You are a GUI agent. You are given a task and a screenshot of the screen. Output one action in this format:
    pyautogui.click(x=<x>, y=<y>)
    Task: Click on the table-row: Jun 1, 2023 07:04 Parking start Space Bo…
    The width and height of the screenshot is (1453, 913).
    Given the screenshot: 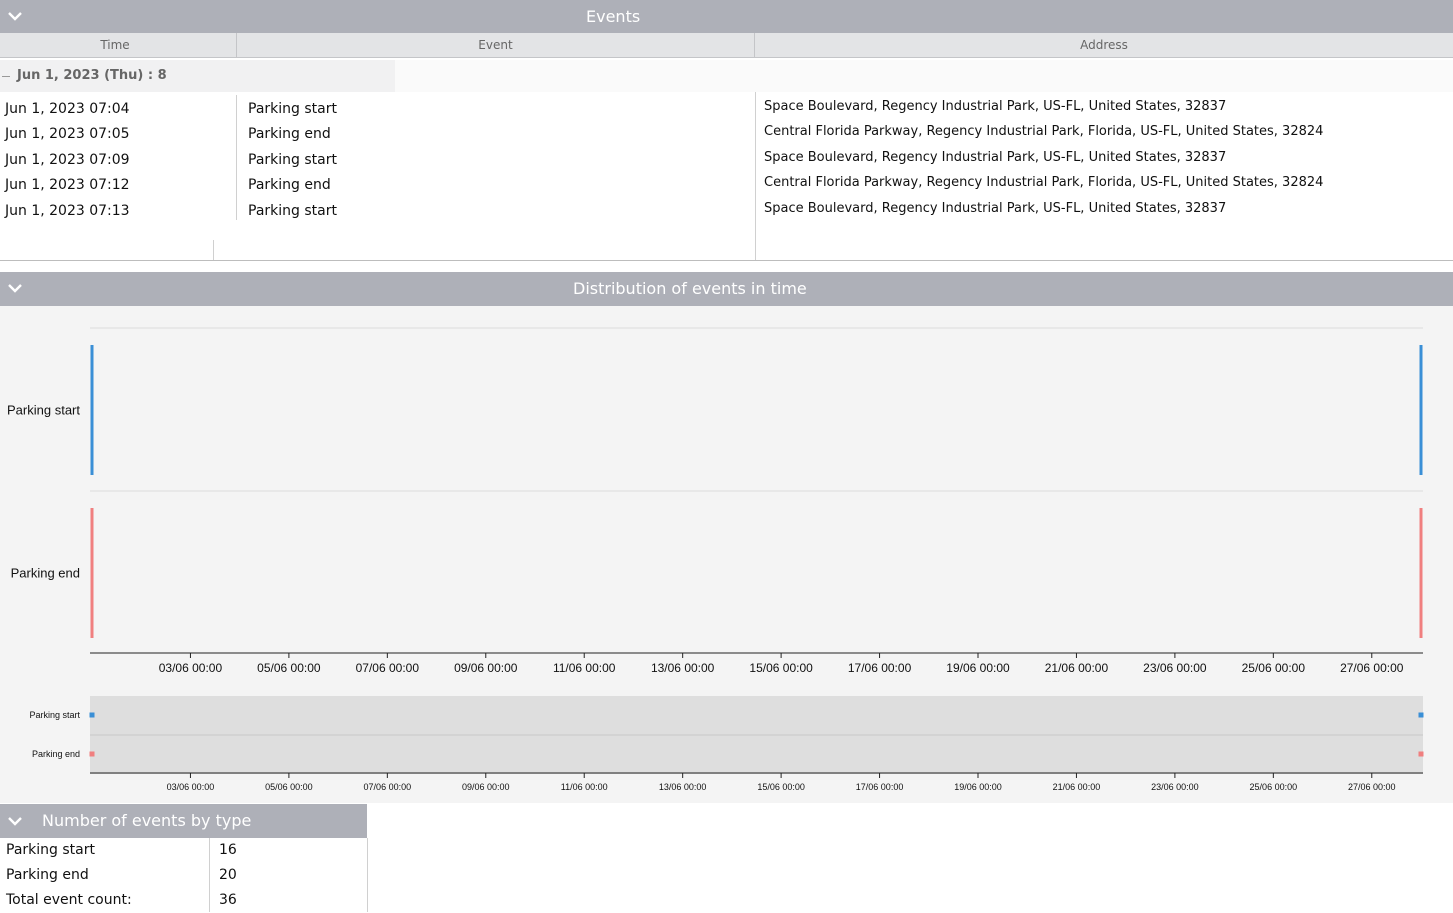 What is the action you would take?
    pyautogui.click(x=726, y=108)
    